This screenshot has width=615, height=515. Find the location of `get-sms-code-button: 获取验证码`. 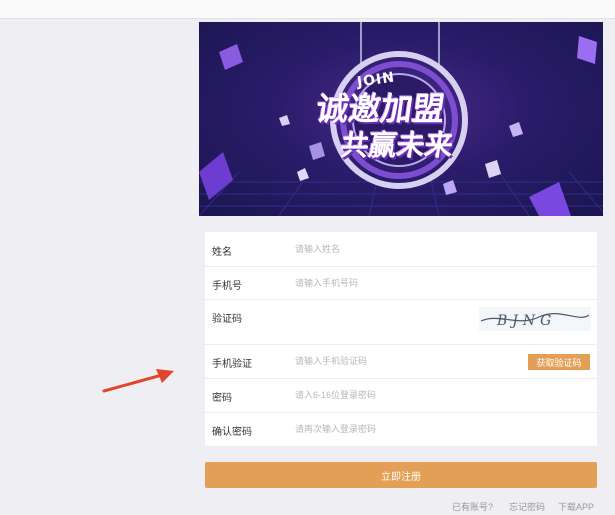

get-sms-code-button: 获取验证码 is located at coordinates (559, 362).